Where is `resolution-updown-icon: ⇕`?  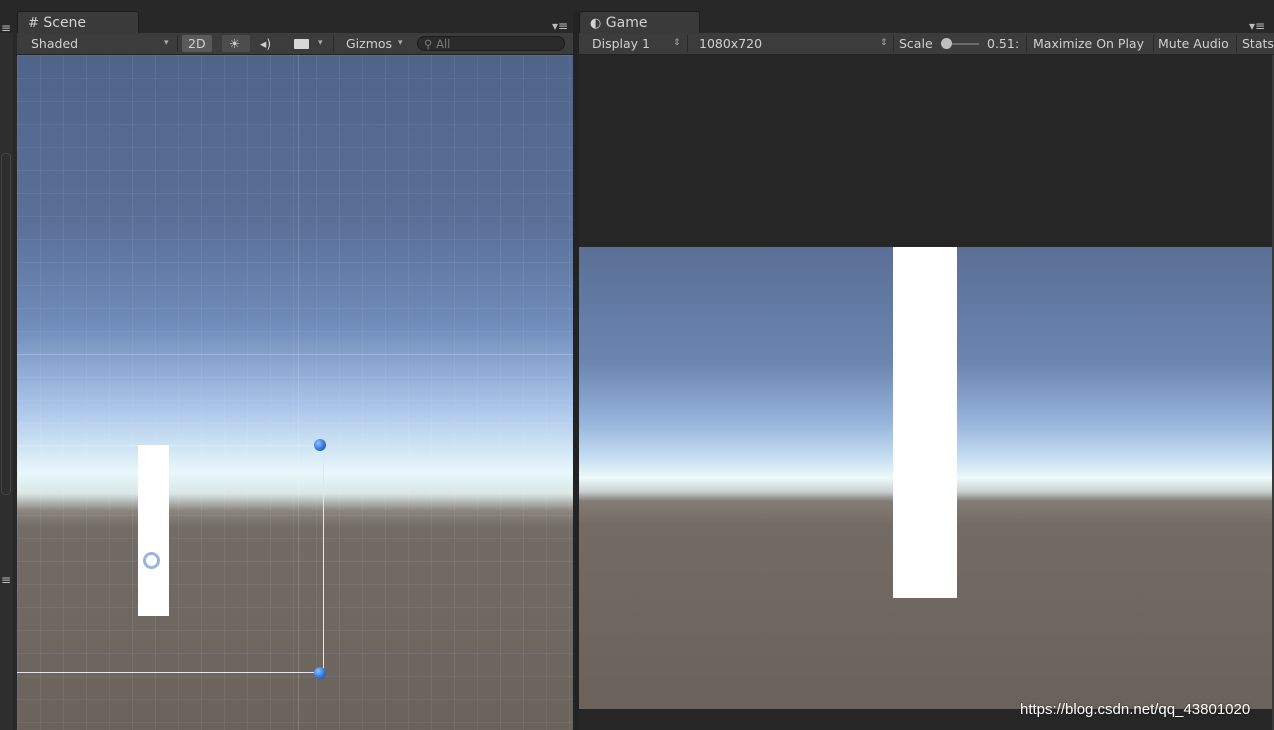
resolution-updown-icon: ⇕ is located at coordinates (884, 43).